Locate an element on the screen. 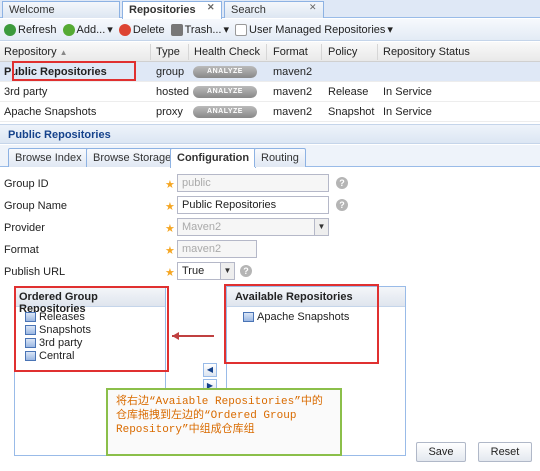 This screenshot has width=540, height=471. tab-welcome: Welcome is located at coordinates (61, 9).